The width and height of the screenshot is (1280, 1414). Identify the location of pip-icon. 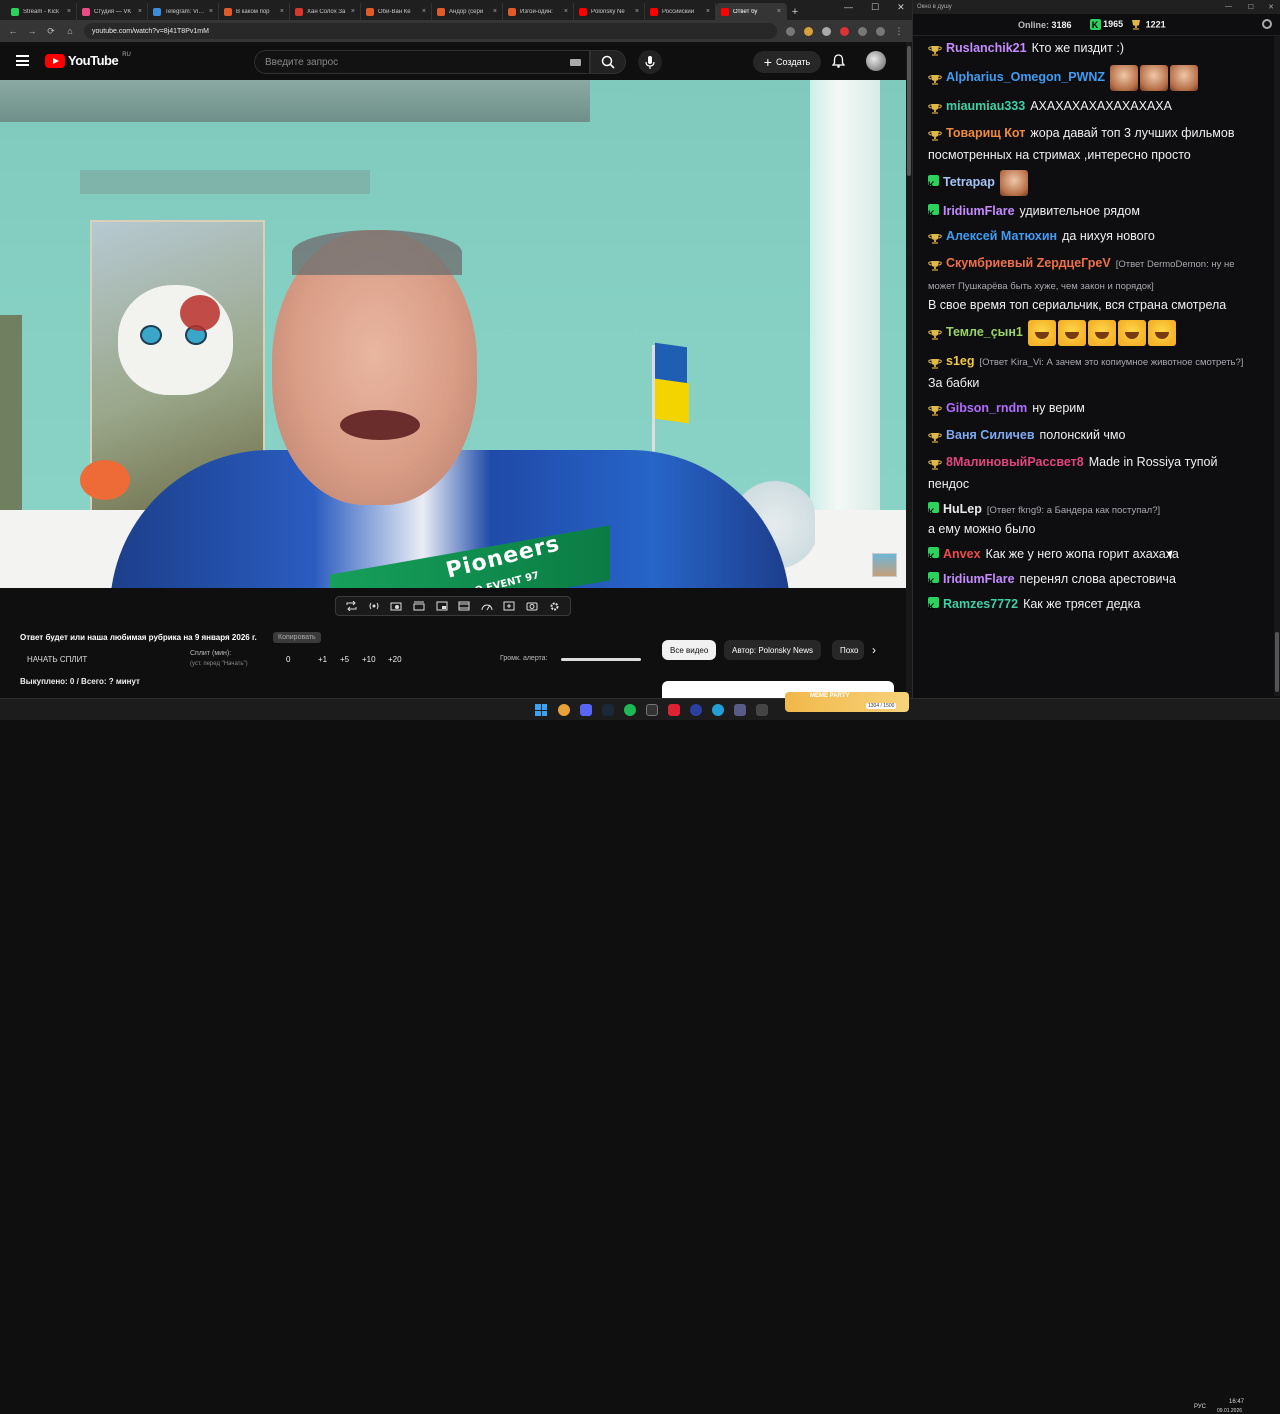
(442, 606).